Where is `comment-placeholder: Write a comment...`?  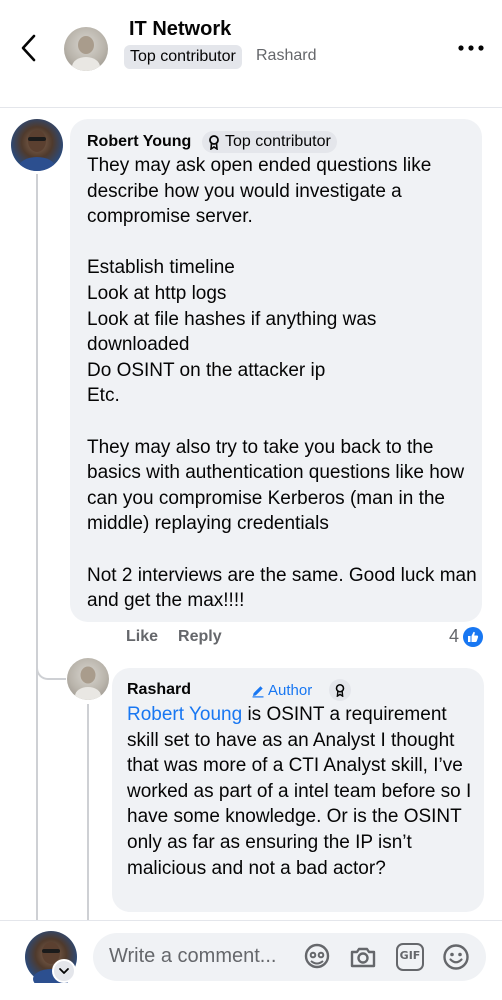
comment-placeholder: Write a comment... is located at coordinates (193, 956).